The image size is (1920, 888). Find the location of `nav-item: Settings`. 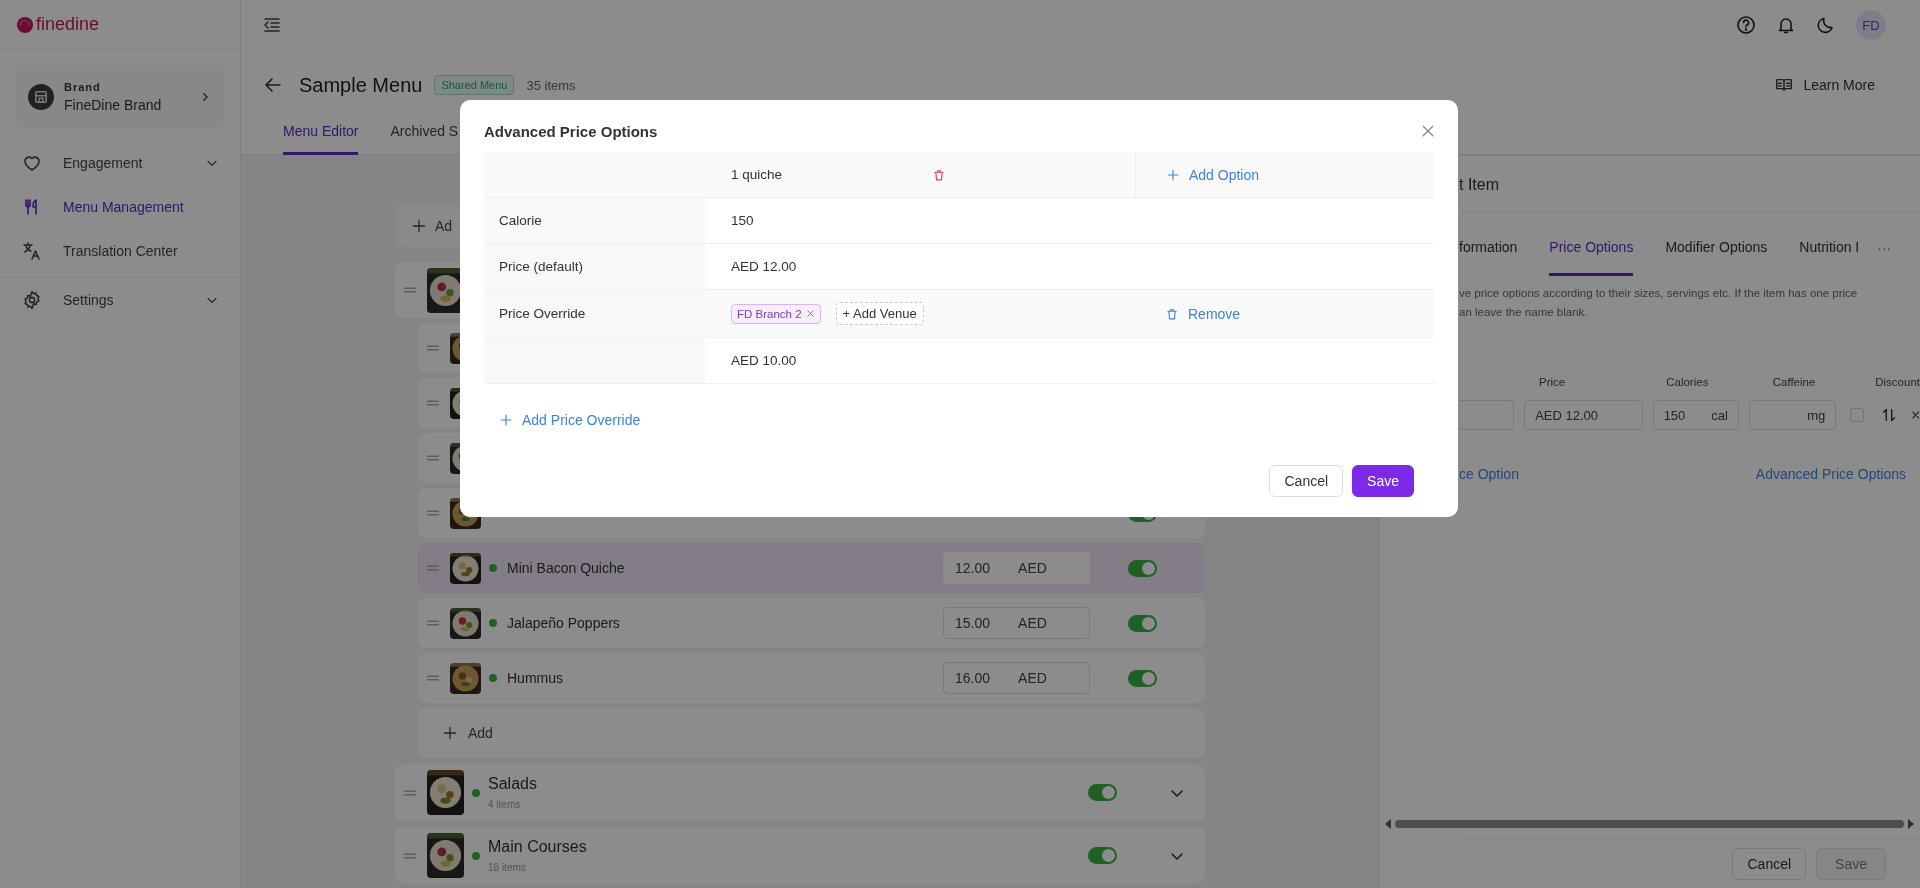

nav-item: Settings is located at coordinates (120, 300).